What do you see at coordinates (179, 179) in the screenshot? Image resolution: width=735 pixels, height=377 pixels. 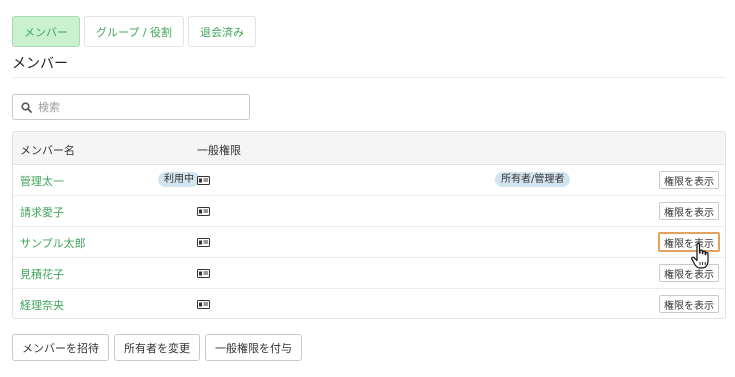 I see `status-badge: 利用中` at bounding box center [179, 179].